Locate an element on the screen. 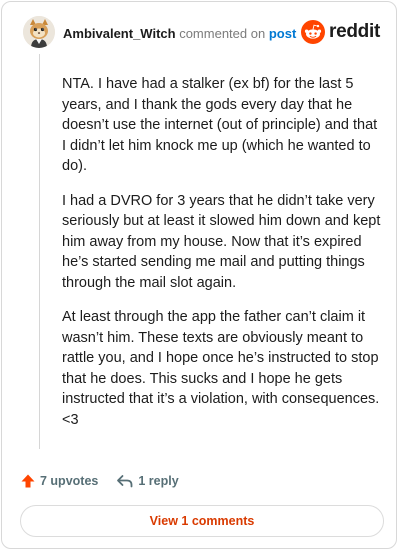  reddit-logo: reddit is located at coordinates (340, 32).